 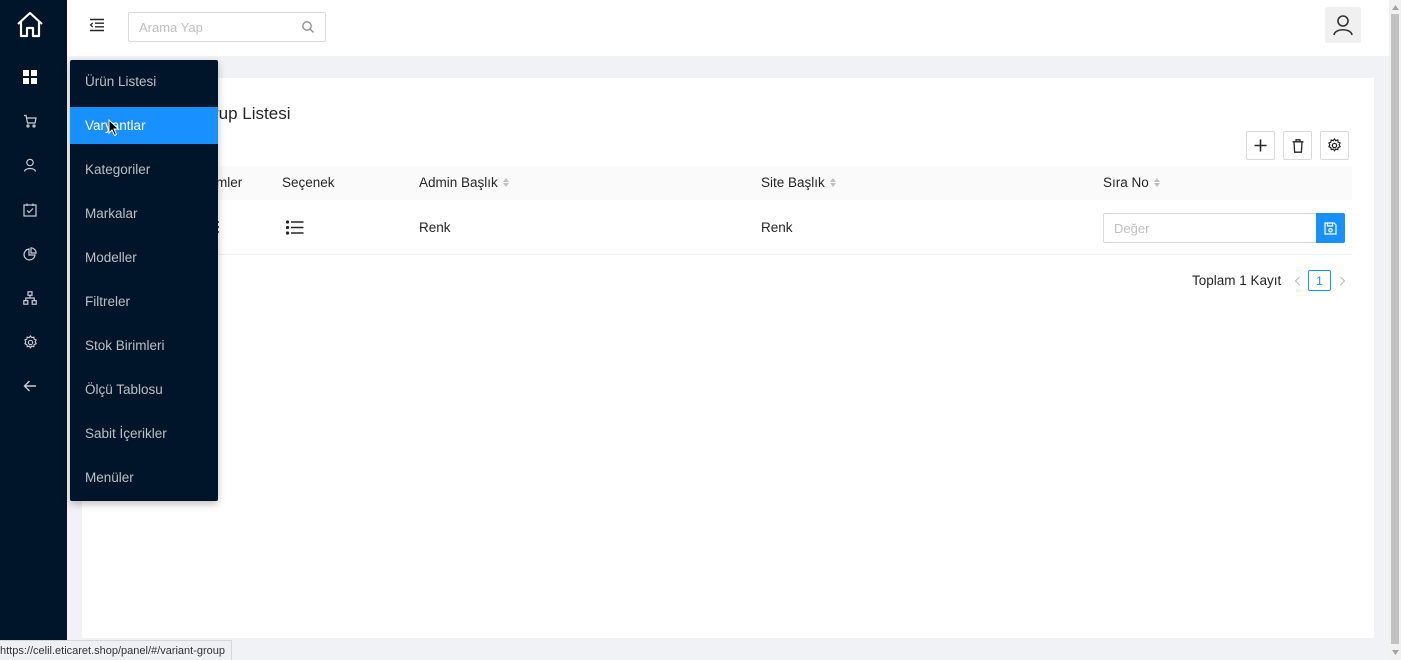 What do you see at coordinates (144, 345) in the screenshot?
I see `submenu-item-stock-units: Stok Birimleri` at bounding box center [144, 345].